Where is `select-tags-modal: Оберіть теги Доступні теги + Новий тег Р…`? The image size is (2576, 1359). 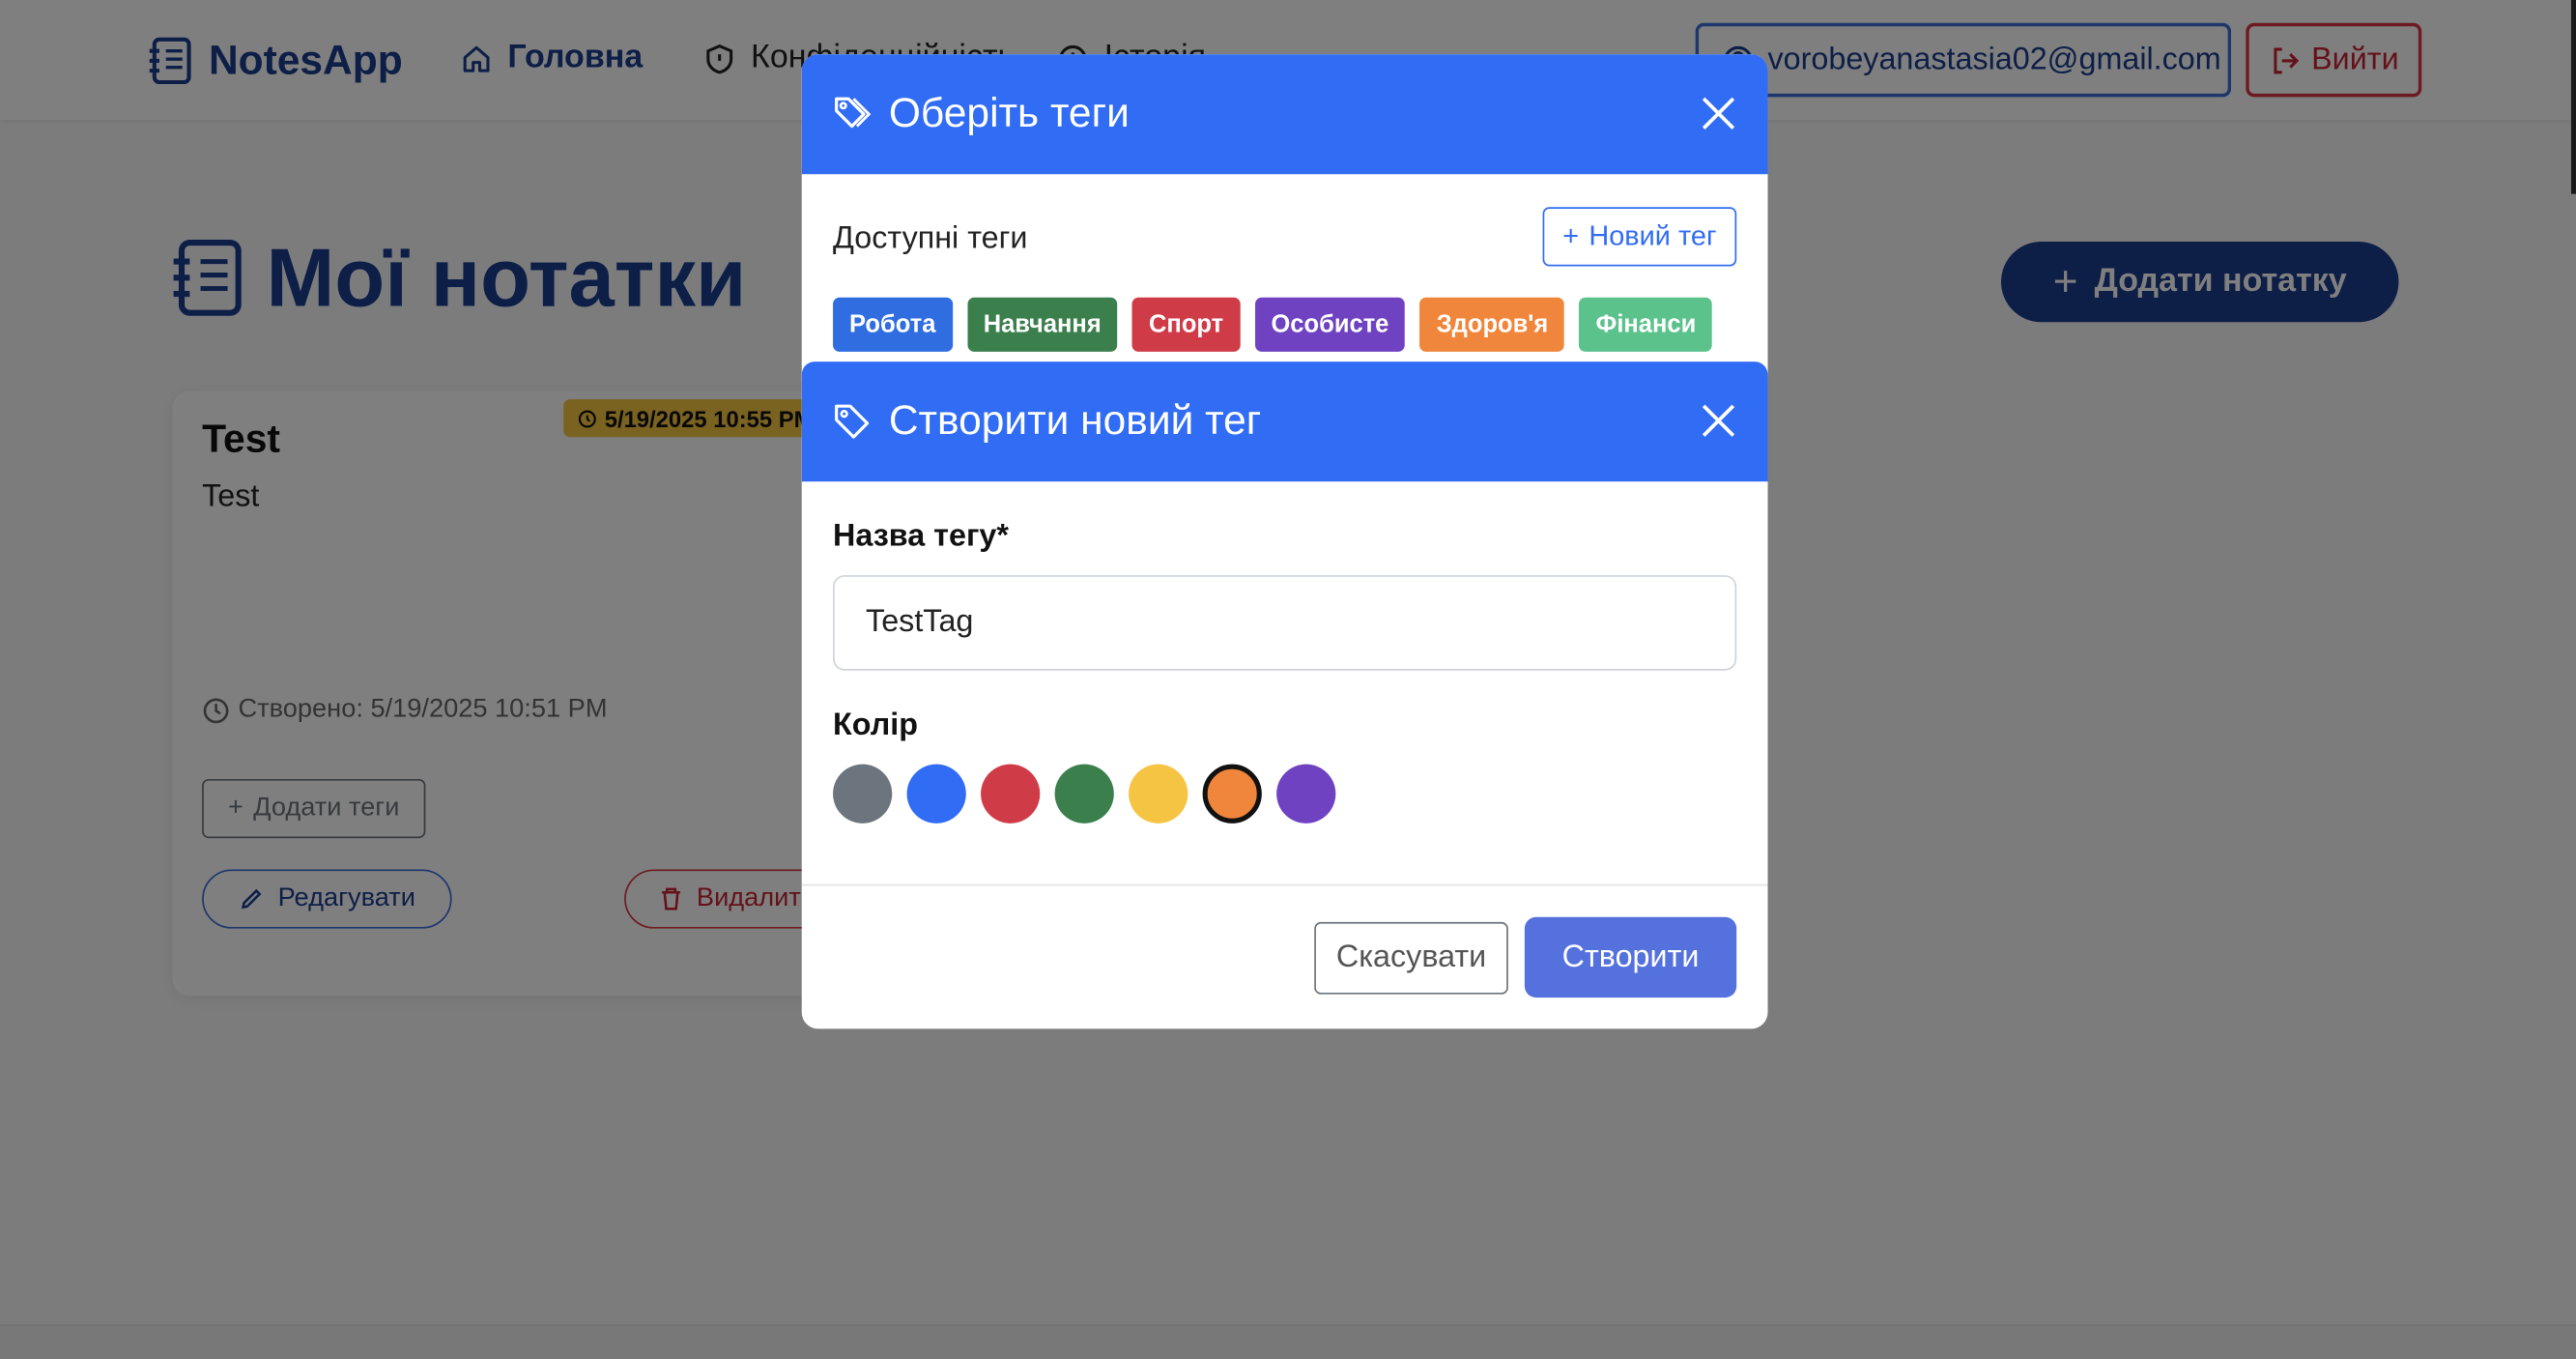
select-tags-modal: Оберіть теги Доступні теги + Новий тег Р… is located at coordinates (1285, 219).